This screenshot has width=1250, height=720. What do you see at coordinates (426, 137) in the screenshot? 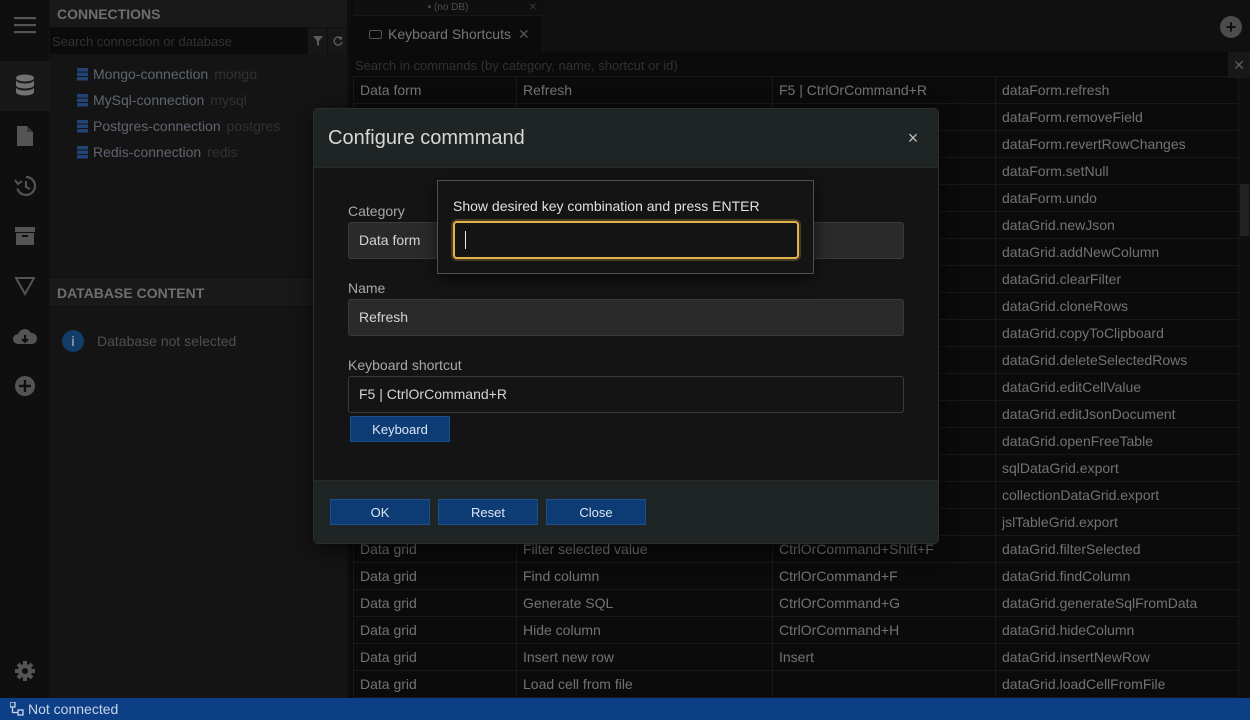
I see `dialog-title: Configure commmand` at bounding box center [426, 137].